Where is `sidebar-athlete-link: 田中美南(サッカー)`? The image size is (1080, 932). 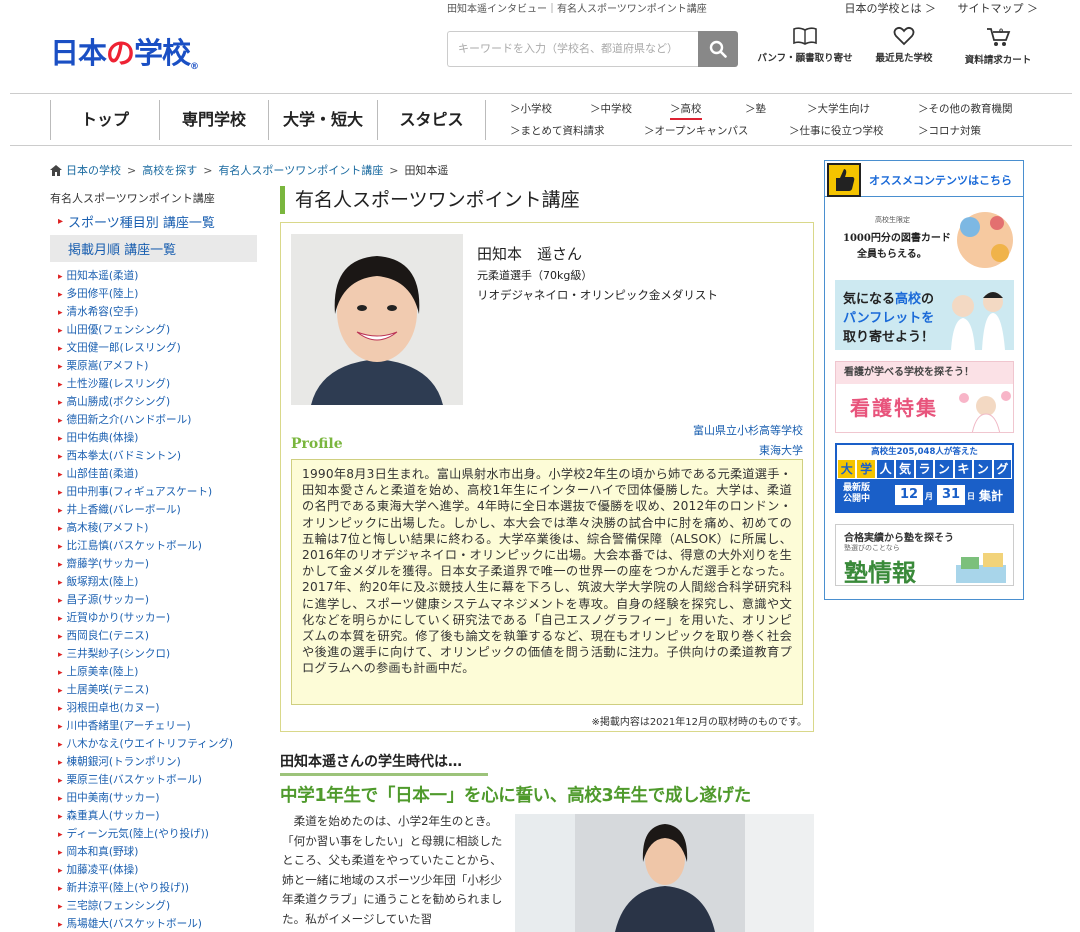 sidebar-athlete-link: 田中美南(サッカー) is located at coordinates (153, 798).